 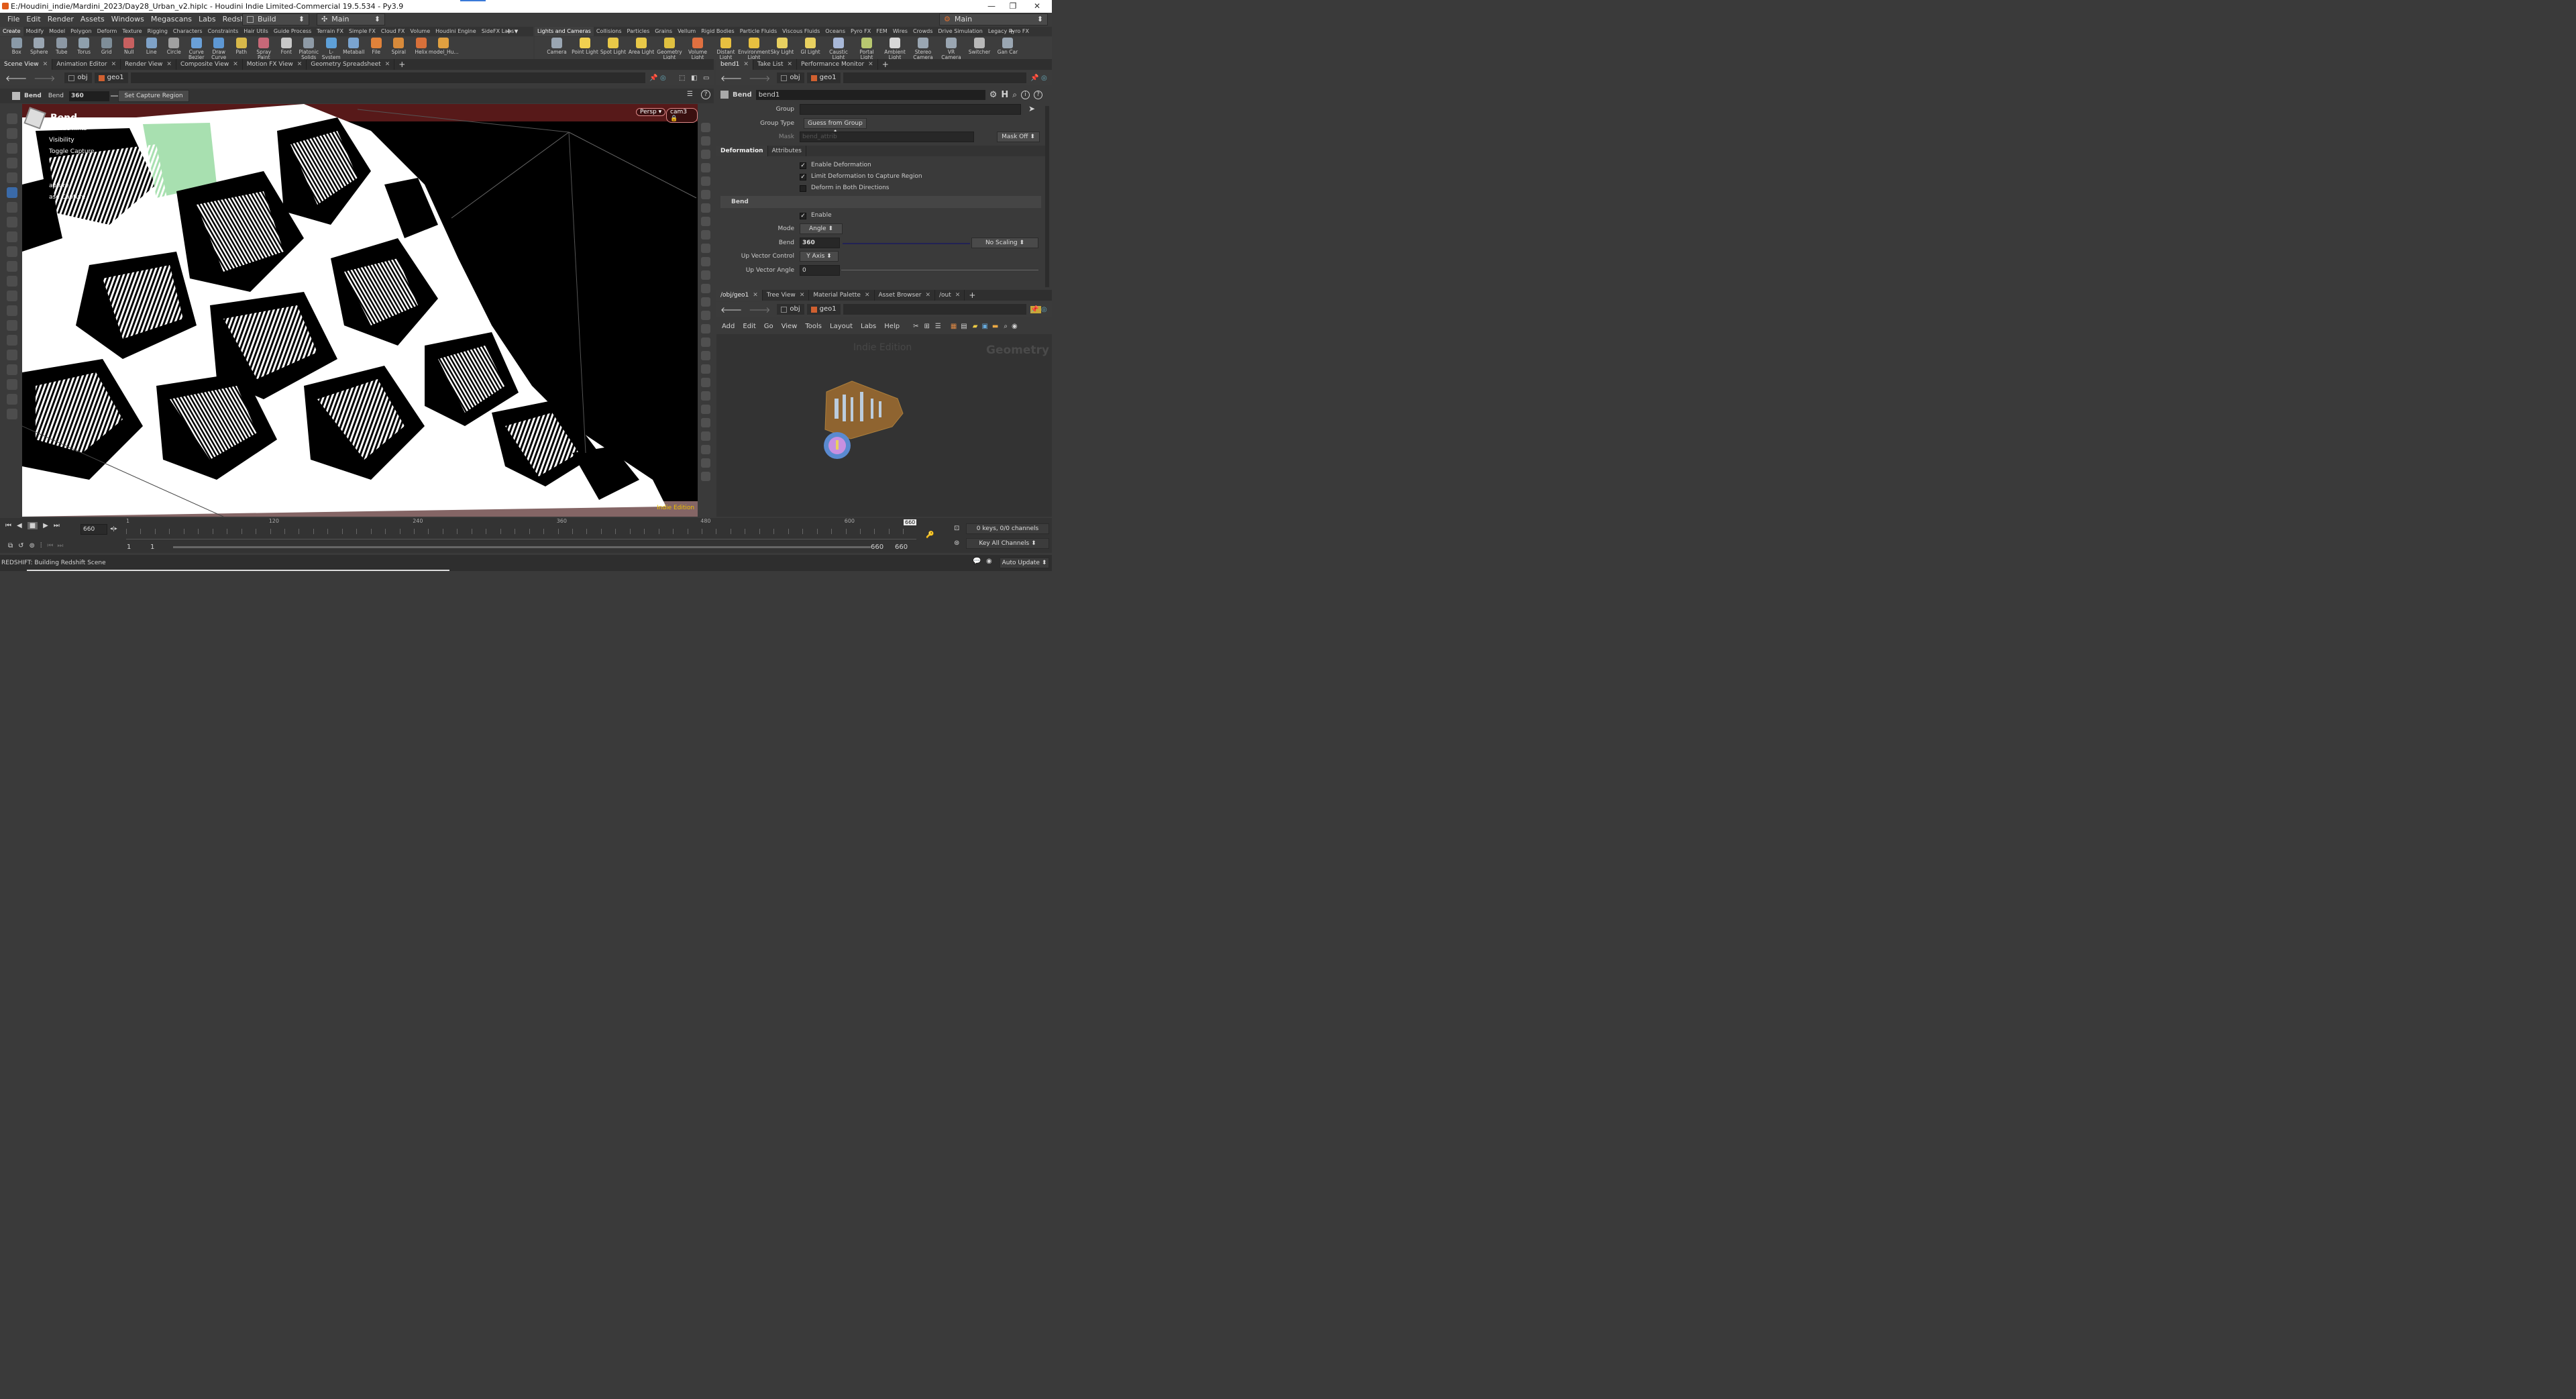 I want to click on draw-icon, so click(x=705, y=382).